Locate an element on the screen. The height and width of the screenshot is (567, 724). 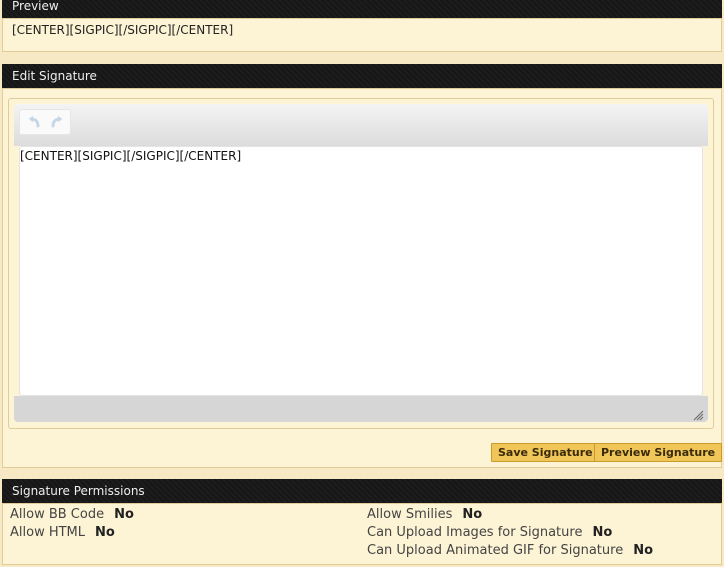
permissions-header: Signature Permissions is located at coordinates (362, 491).